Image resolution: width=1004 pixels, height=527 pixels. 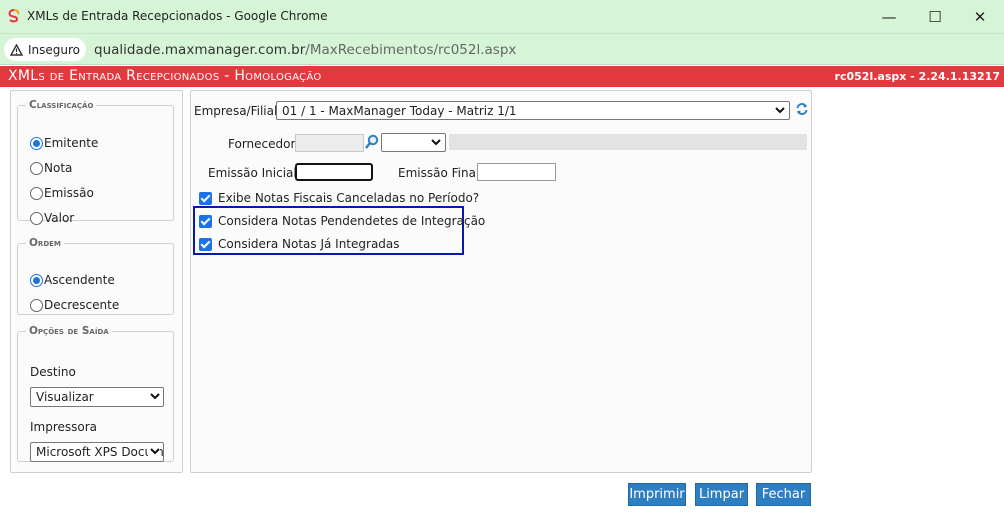 What do you see at coordinates (254, 173) in the screenshot?
I see `emissao-inicial-label: Emissão Inicial:` at bounding box center [254, 173].